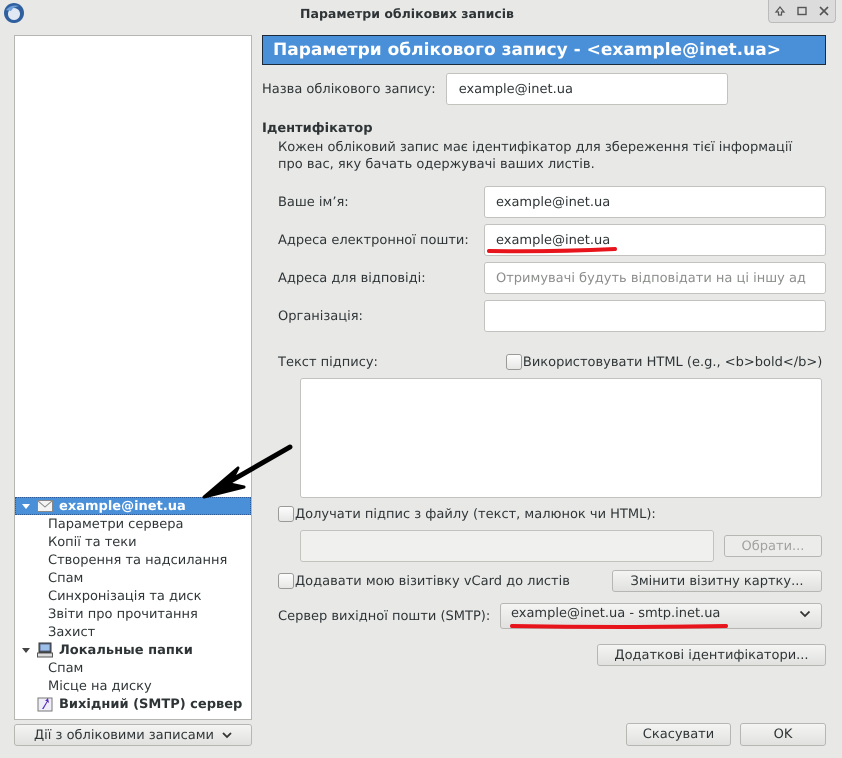  Describe the element at coordinates (133, 524) in the screenshot. I see `tree-item: Параметри сервера` at that location.